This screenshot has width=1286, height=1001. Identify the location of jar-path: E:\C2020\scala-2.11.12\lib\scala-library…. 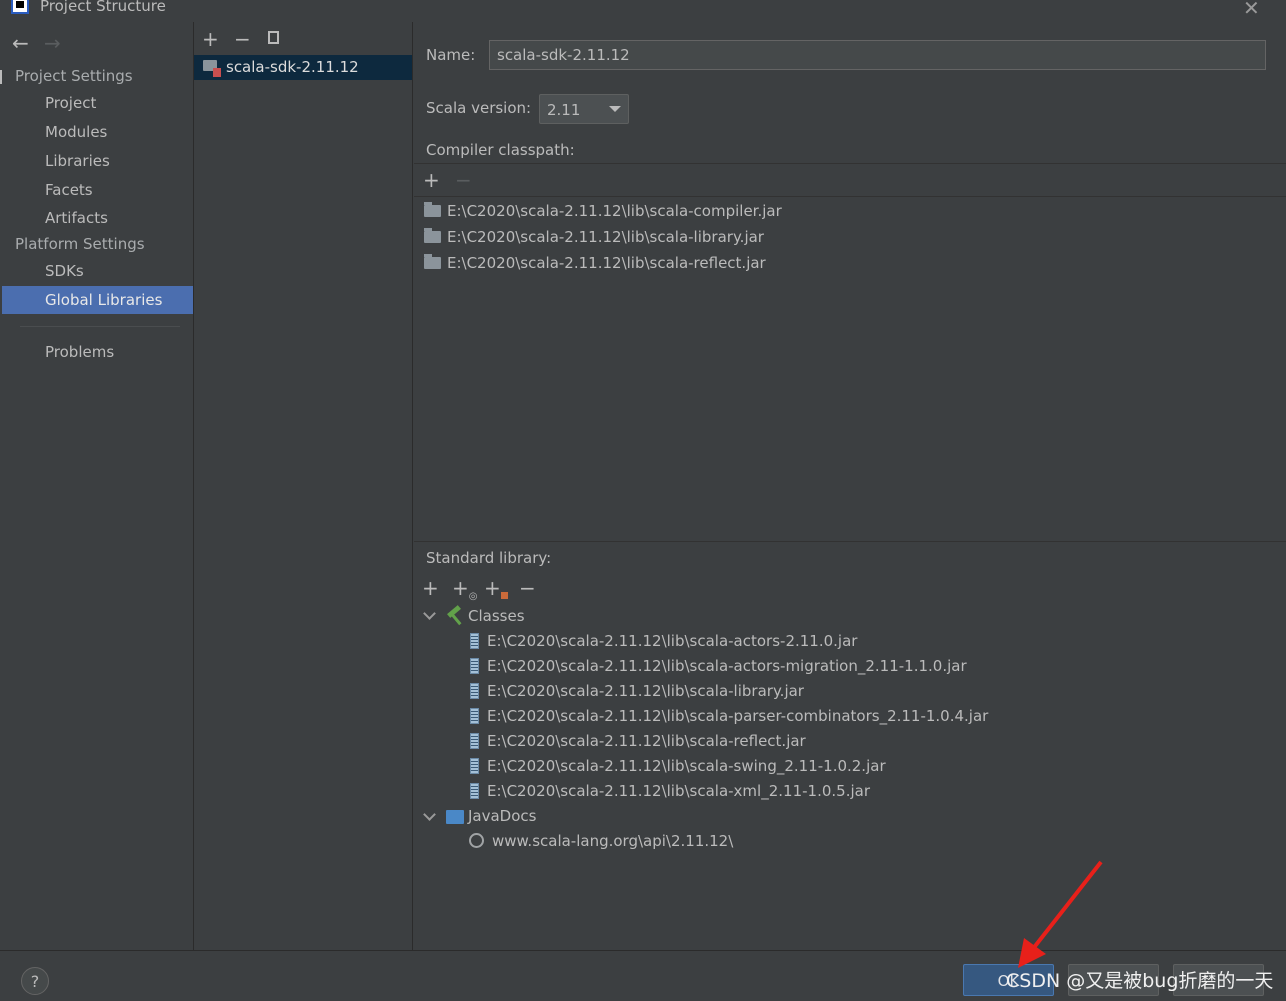
(645, 691).